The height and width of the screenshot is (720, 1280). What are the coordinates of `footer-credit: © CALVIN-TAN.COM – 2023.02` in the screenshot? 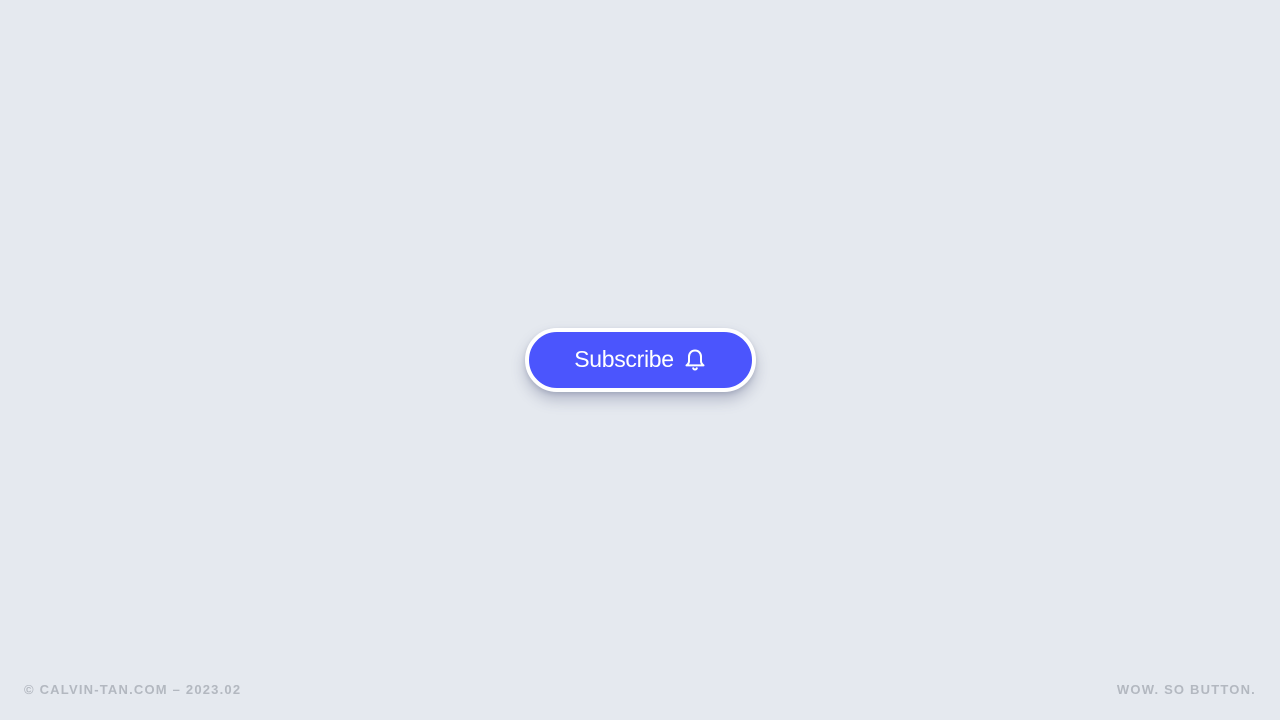 It's located at (133, 689).